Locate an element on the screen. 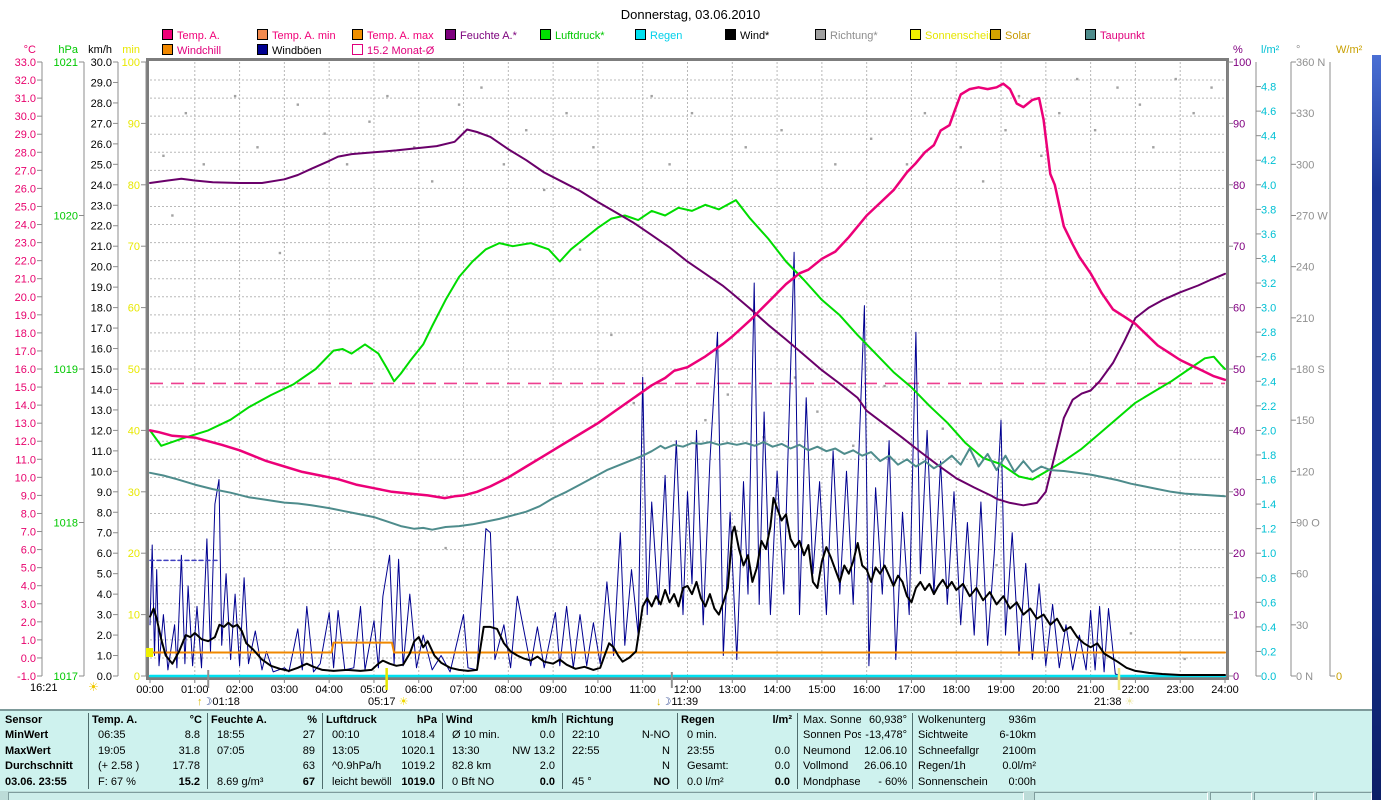 The width and height of the screenshot is (1381, 800). axis-unit-lm2: l/m² is located at coordinates (1270, 50).